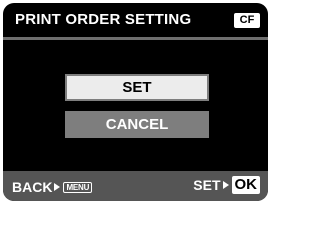 The image size is (320, 240). What do you see at coordinates (137, 87) in the screenshot?
I see `set-button: SET` at bounding box center [137, 87].